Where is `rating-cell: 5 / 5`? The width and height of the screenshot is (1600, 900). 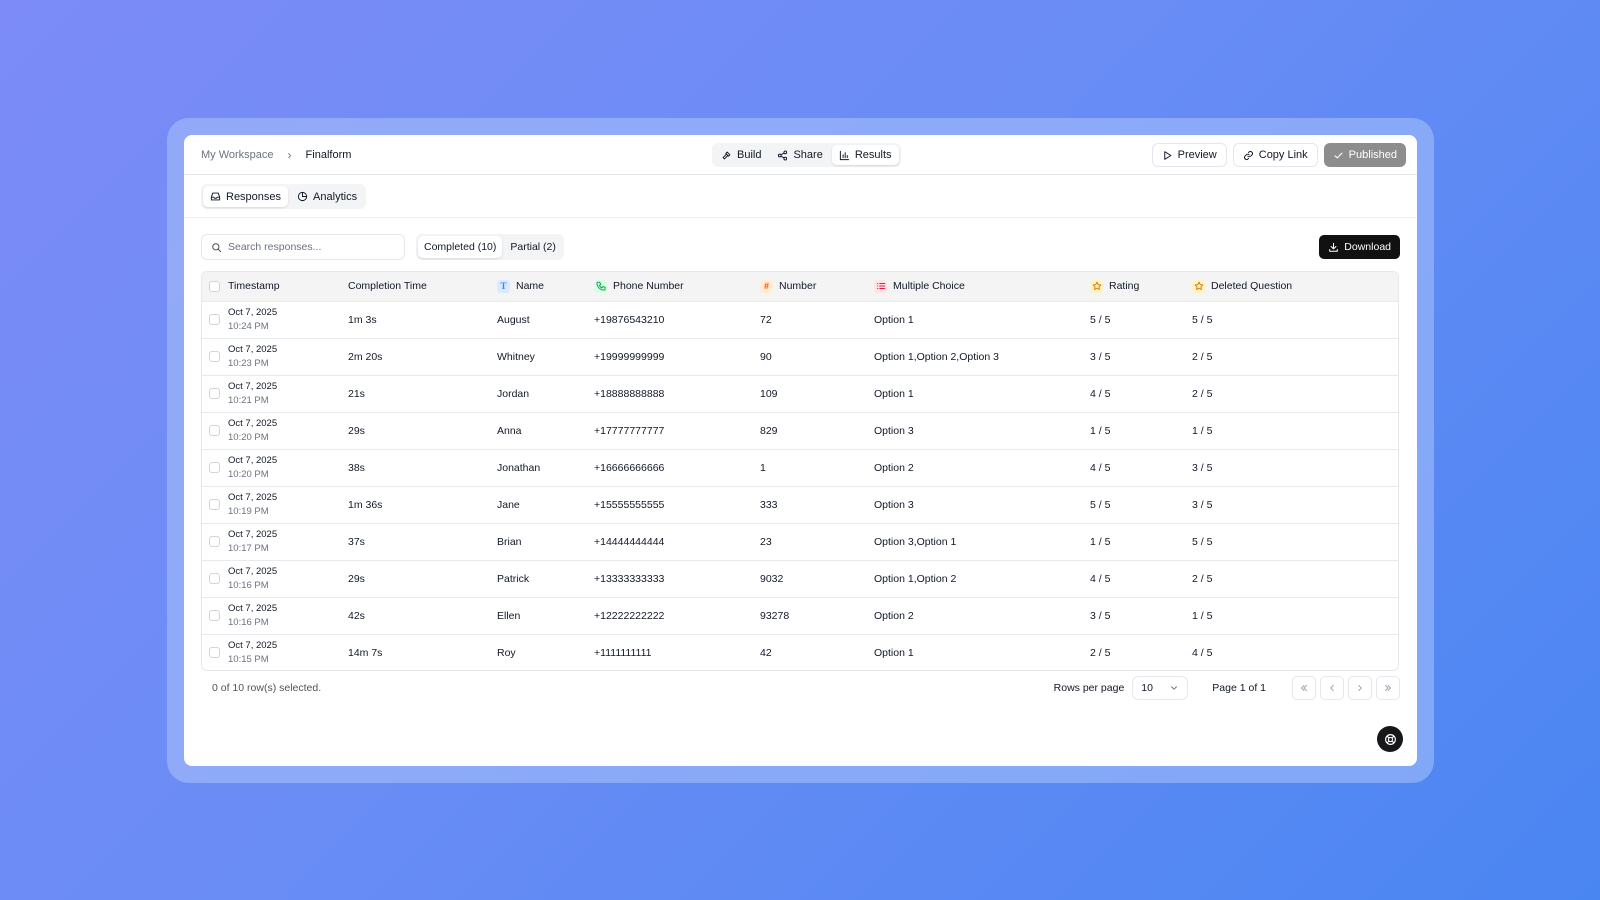 rating-cell: 5 / 5 is located at coordinates (1100, 319).